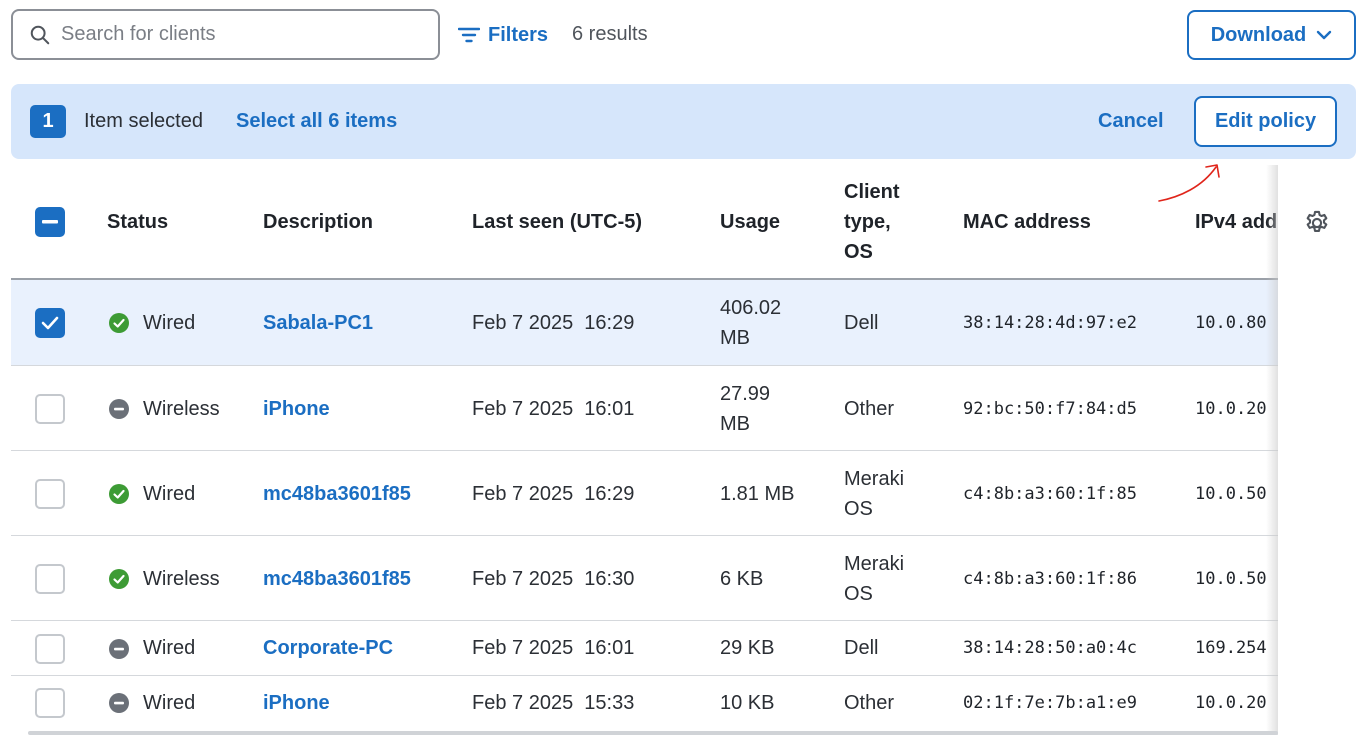 The height and width of the screenshot is (735, 1362). What do you see at coordinates (318, 323) in the screenshot?
I see `description-link: Sabala-PC1` at bounding box center [318, 323].